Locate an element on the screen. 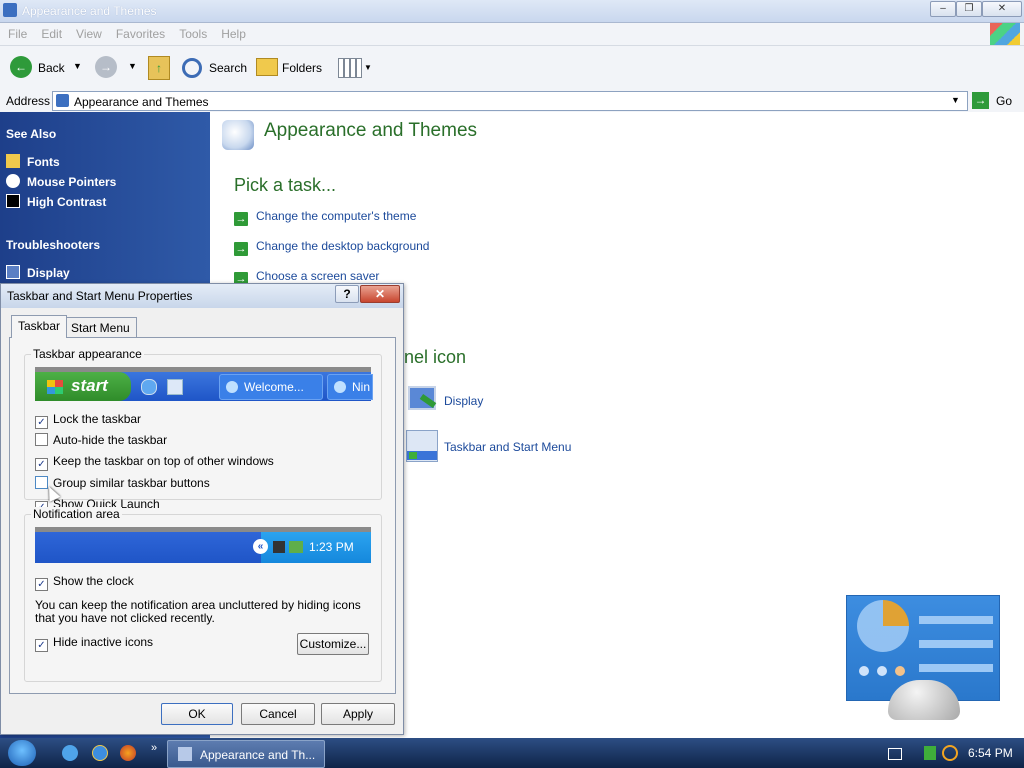 The width and height of the screenshot is (1024, 768). tab-start-menu: Start Menu is located at coordinates (100, 327).